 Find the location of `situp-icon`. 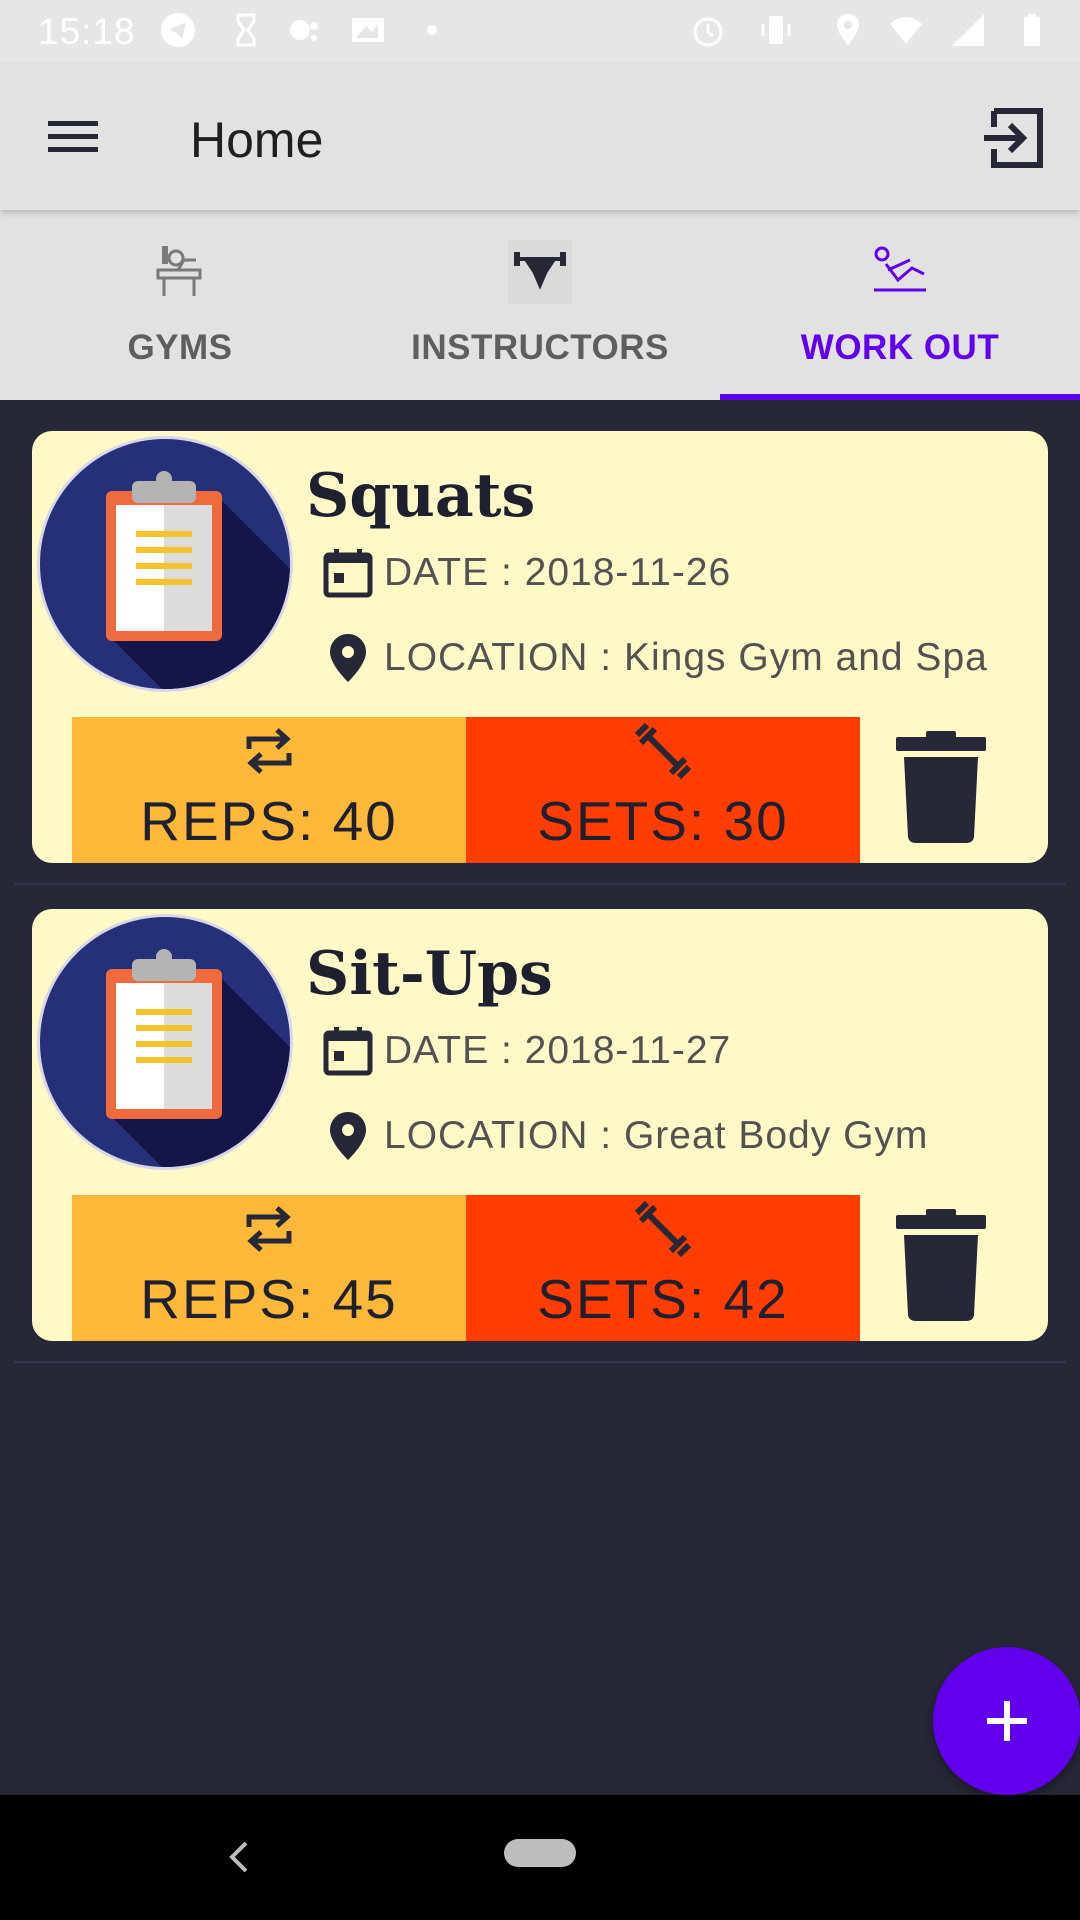

situp-icon is located at coordinates (900, 269).